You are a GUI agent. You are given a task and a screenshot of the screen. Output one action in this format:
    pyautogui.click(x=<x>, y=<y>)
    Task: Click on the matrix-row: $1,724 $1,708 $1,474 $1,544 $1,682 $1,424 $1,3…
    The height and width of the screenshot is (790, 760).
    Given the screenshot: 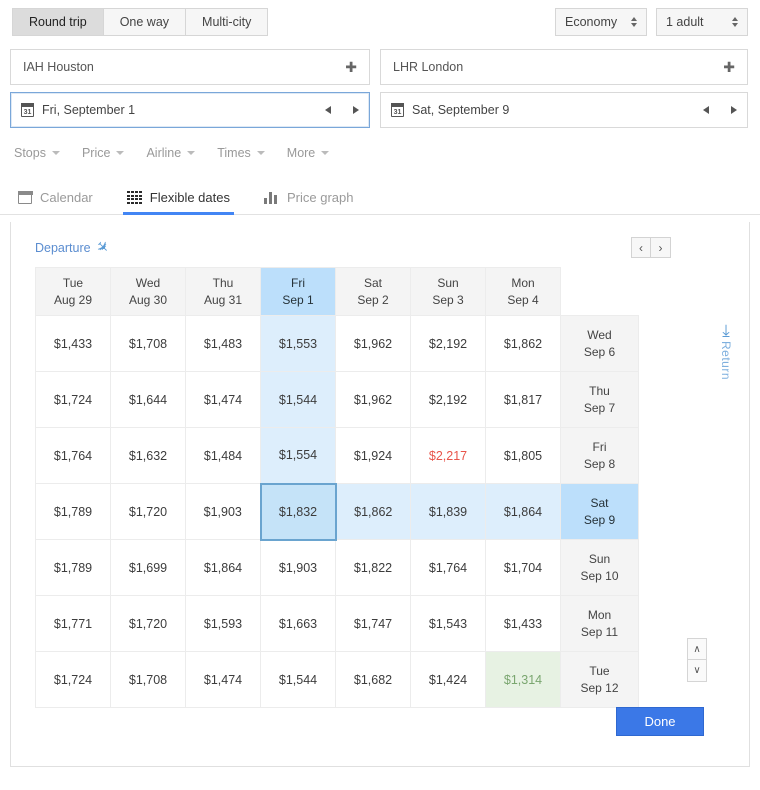 What is the action you would take?
    pyautogui.click(x=337, y=679)
    